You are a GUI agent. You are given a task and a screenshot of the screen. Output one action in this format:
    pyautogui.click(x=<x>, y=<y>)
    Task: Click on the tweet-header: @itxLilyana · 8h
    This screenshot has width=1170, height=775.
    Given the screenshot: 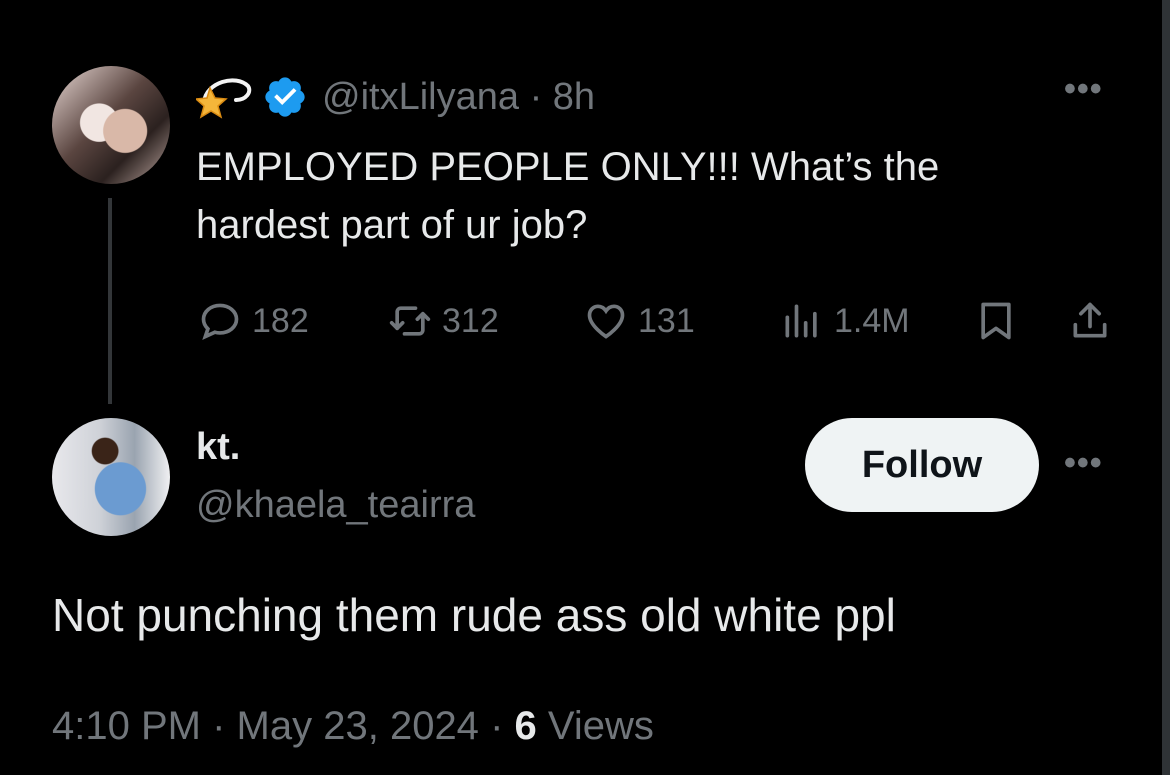 What is the action you would take?
    pyautogui.click(x=395, y=97)
    